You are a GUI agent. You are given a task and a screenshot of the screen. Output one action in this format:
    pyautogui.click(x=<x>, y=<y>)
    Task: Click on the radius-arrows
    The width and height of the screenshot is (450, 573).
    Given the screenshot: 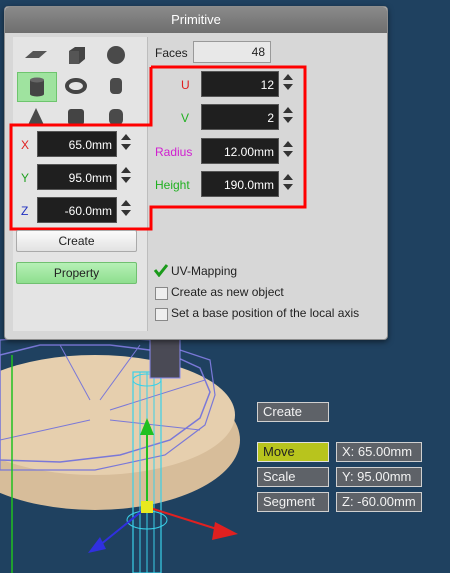 What is the action you would take?
    pyautogui.click(x=288, y=151)
    